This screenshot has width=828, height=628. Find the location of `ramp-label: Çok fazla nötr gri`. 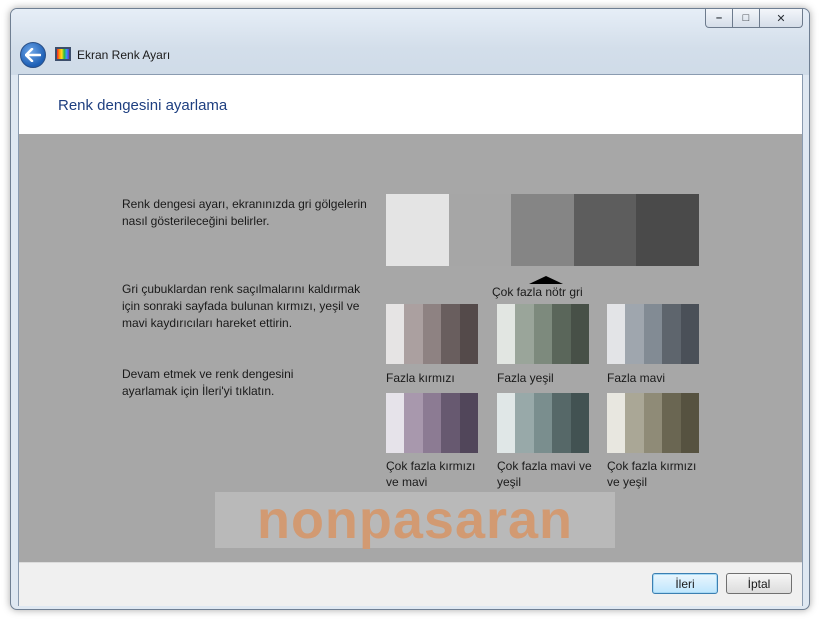

ramp-label: Çok fazla nötr gri is located at coordinates (537, 292).